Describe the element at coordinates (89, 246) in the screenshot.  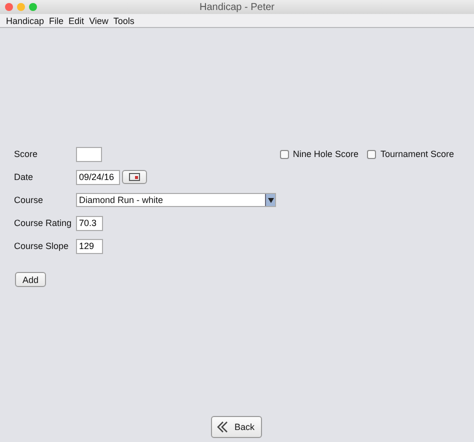
I see `input-field: 129` at that location.